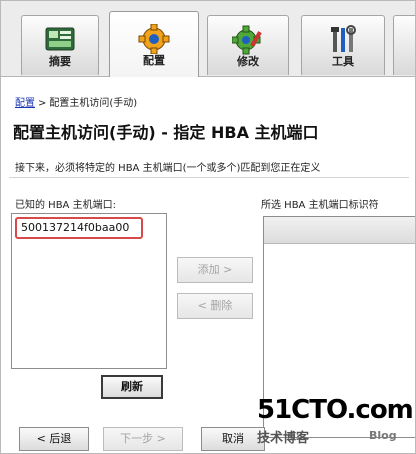 This screenshot has width=416, height=454. What do you see at coordinates (215, 306) in the screenshot?
I see `remove-button: < 删除` at bounding box center [215, 306].